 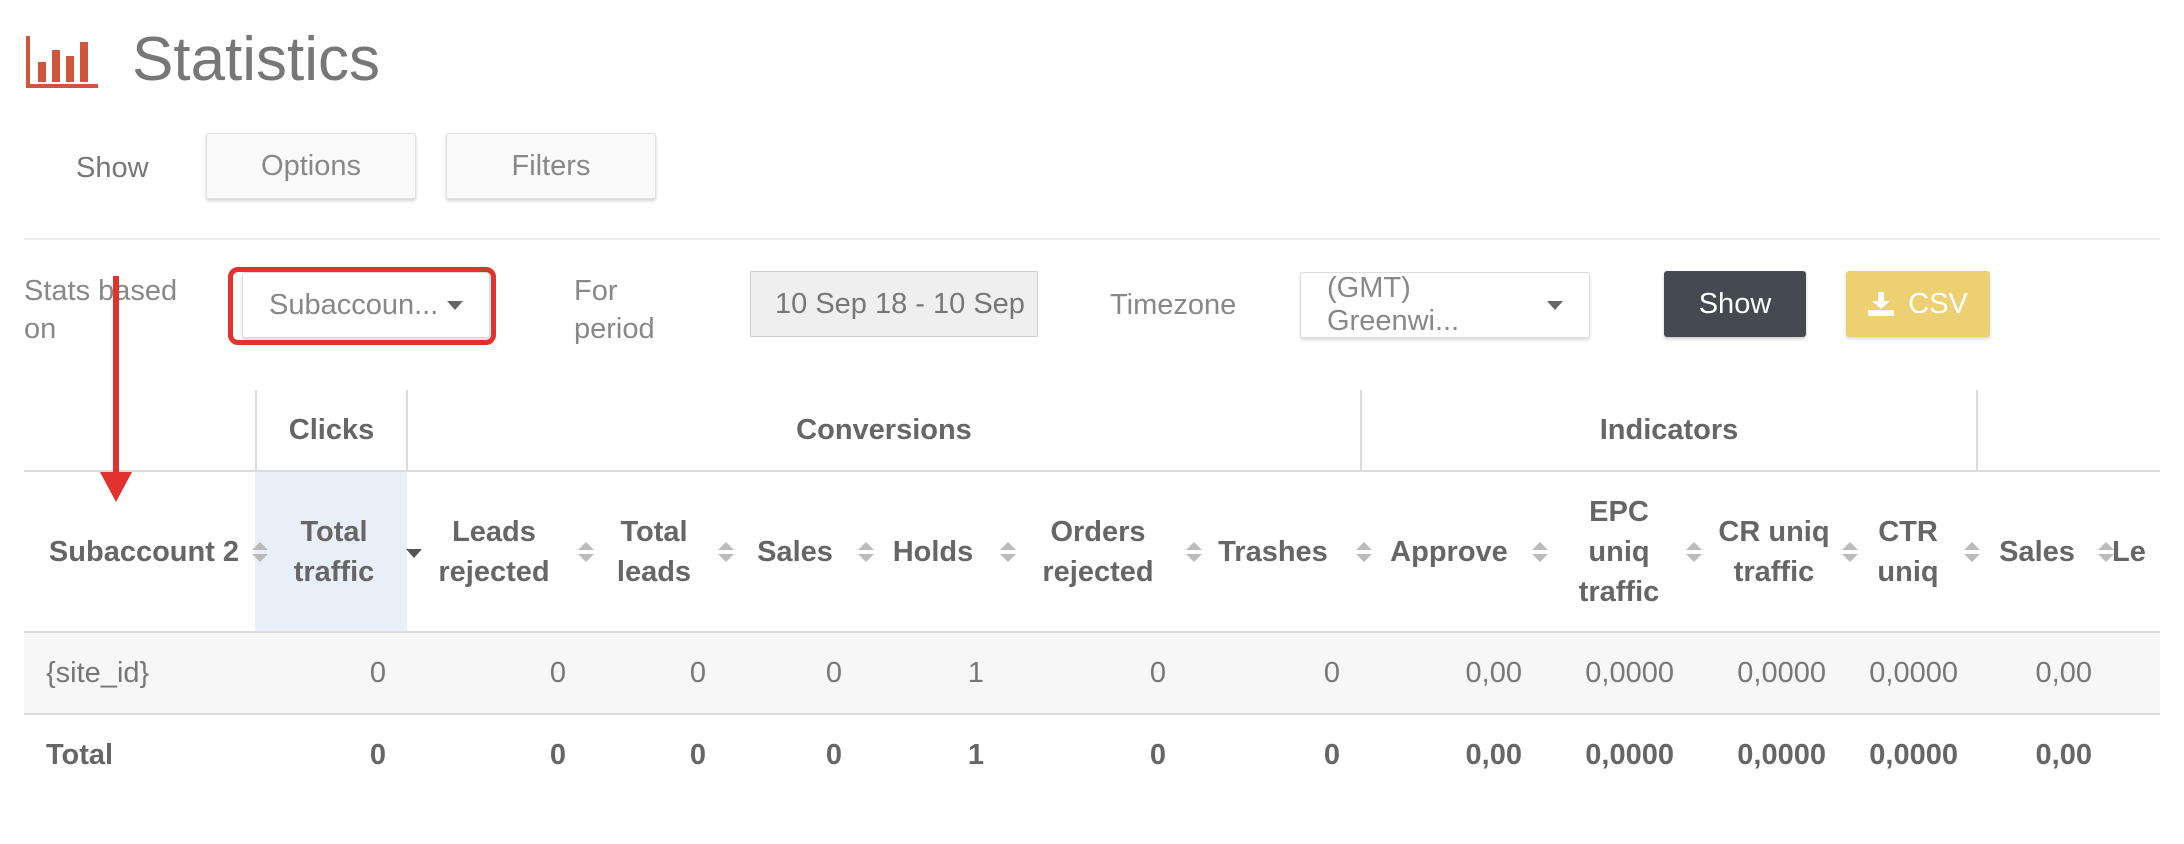 I want to click on column-header: Total traffic, so click(x=354, y=552).